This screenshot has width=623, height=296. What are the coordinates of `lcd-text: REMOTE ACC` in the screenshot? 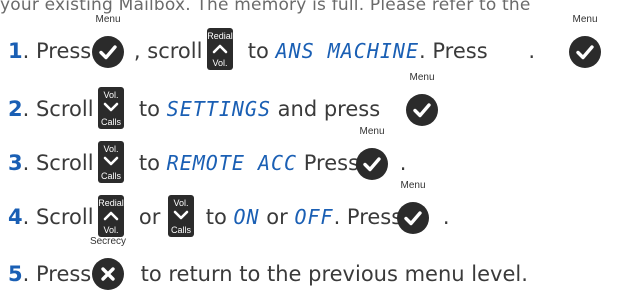 It's located at (232, 163).